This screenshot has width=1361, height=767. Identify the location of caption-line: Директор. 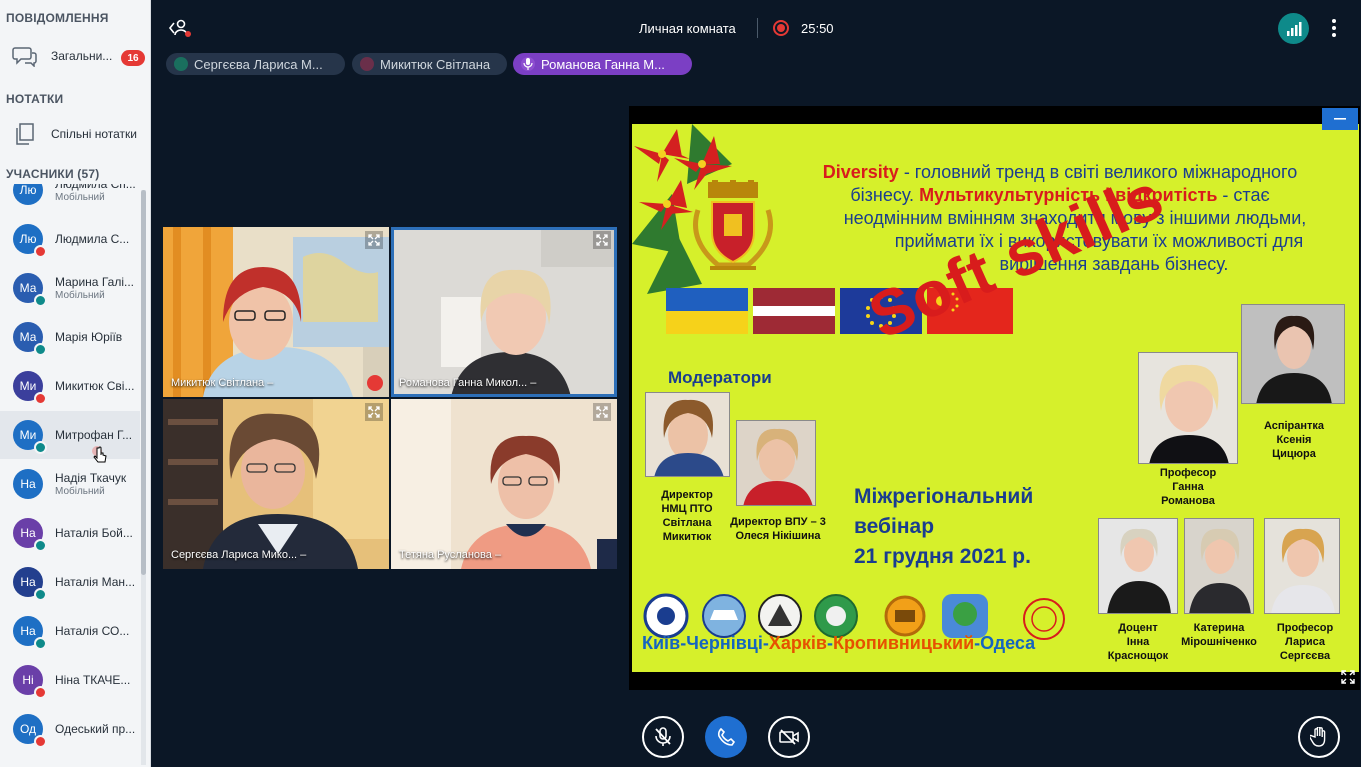
(687, 495).